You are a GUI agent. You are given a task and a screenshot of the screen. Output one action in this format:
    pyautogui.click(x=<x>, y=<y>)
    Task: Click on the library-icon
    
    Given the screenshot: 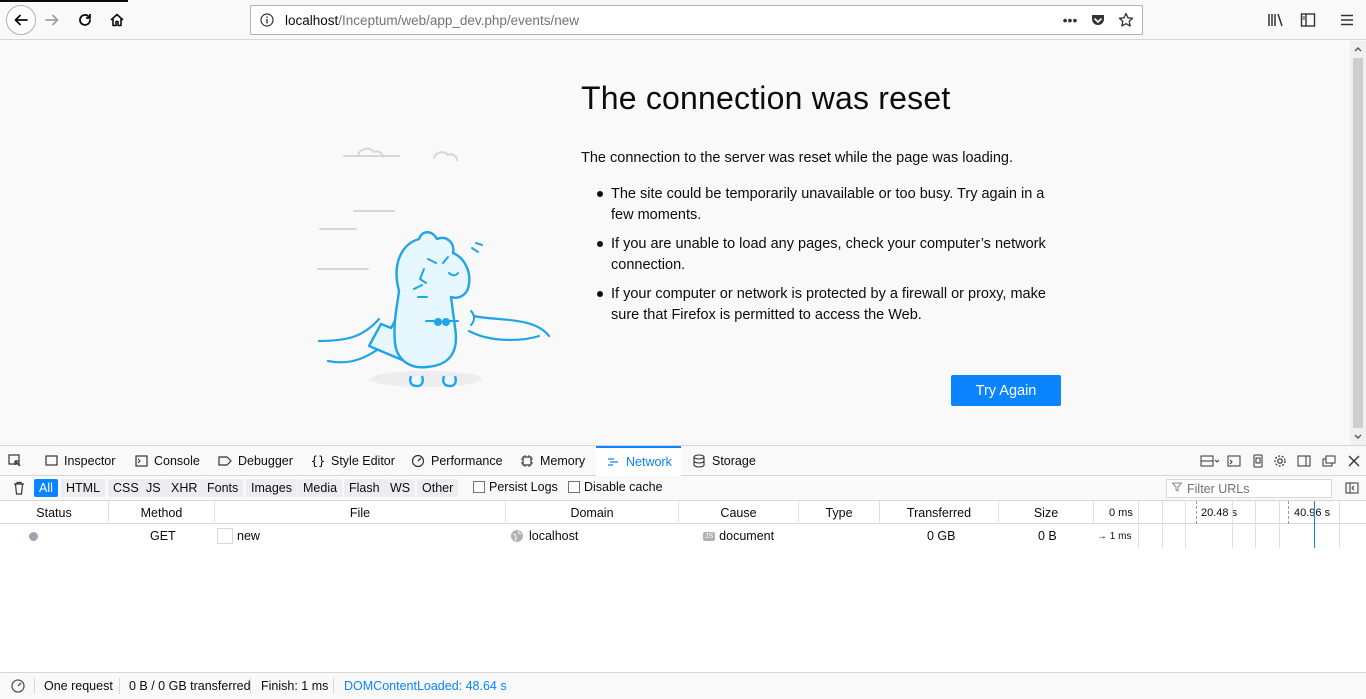 What is the action you would take?
    pyautogui.click(x=1276, y=20)
    